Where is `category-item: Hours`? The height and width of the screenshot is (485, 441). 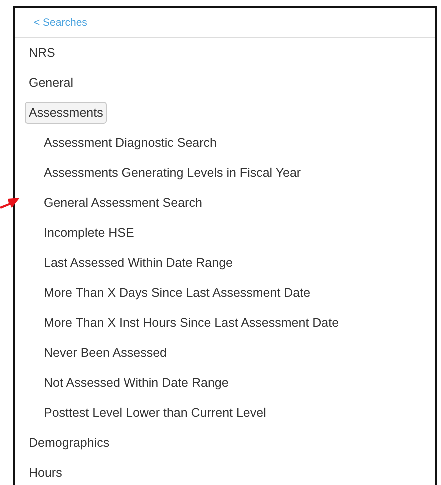 category-item: Hours is located at coordinates (45, 473).